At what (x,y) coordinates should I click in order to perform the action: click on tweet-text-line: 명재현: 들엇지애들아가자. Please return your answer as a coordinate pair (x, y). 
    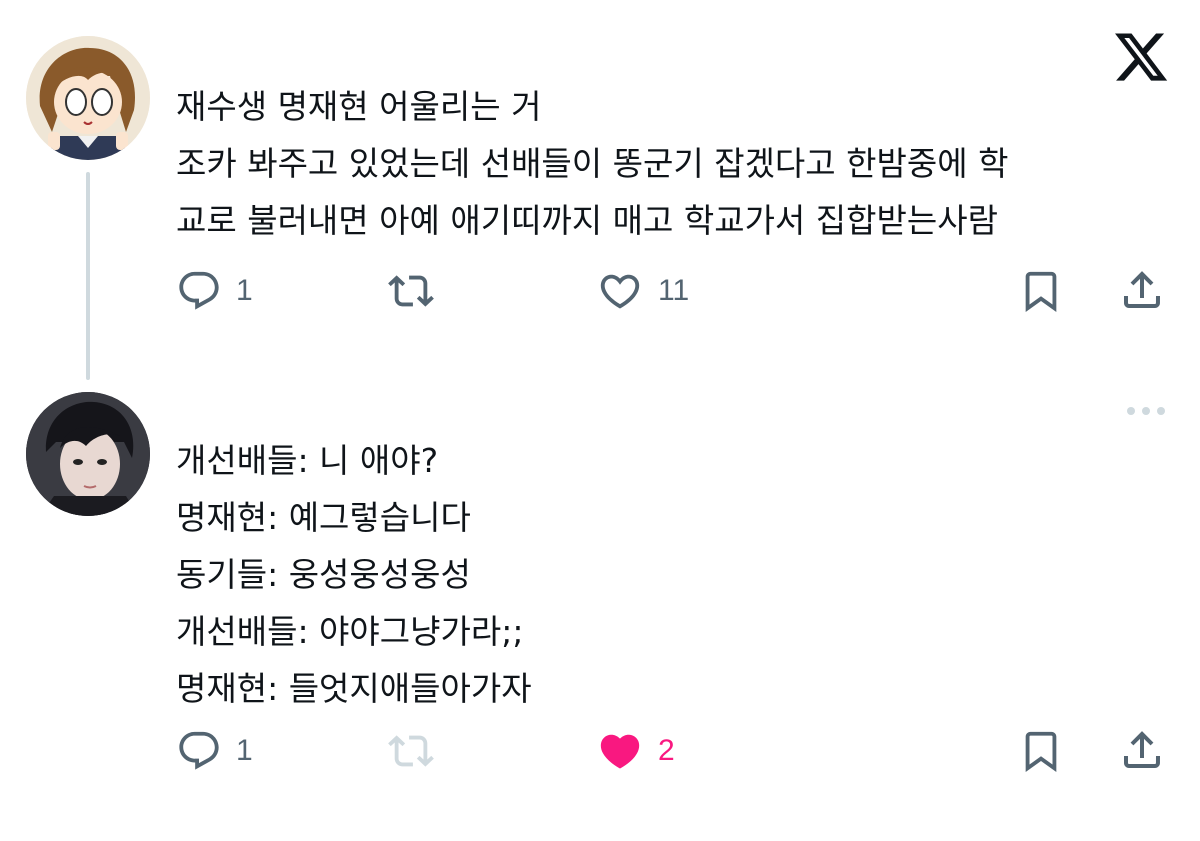
    Looking at the image, I should click on (354, 688).